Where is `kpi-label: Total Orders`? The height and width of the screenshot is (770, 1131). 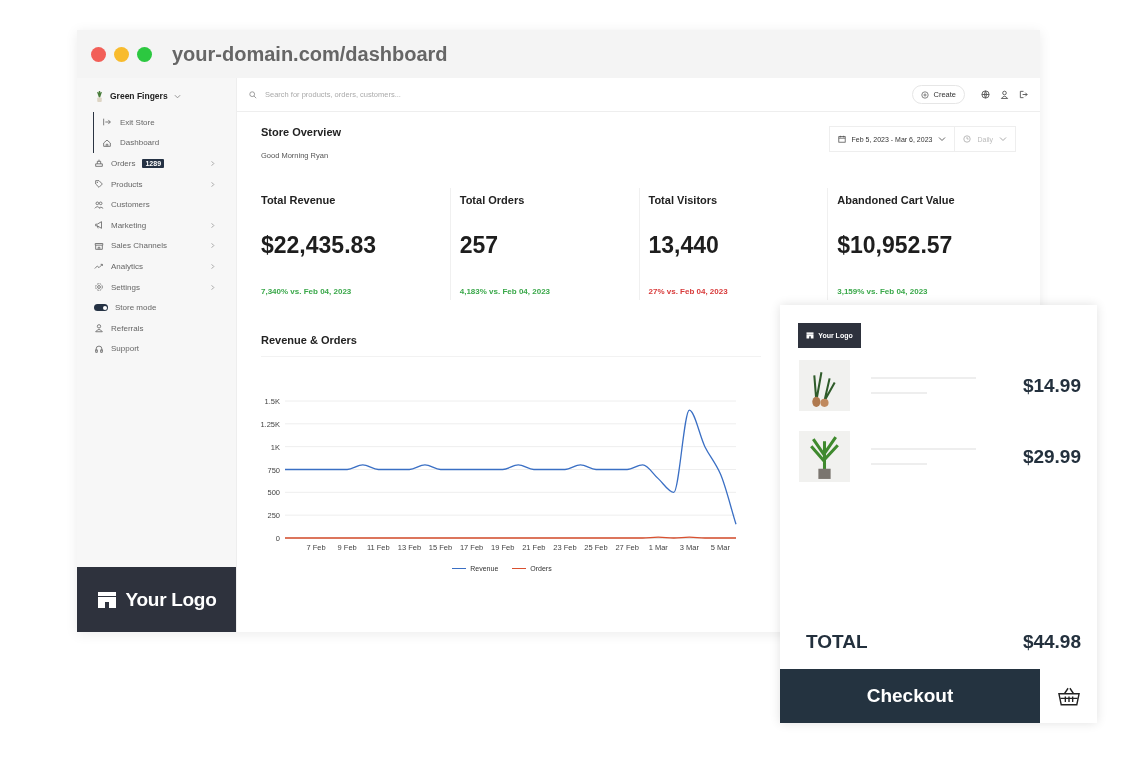
kpi-label: Total Orders is located at coordinates (492, 200).